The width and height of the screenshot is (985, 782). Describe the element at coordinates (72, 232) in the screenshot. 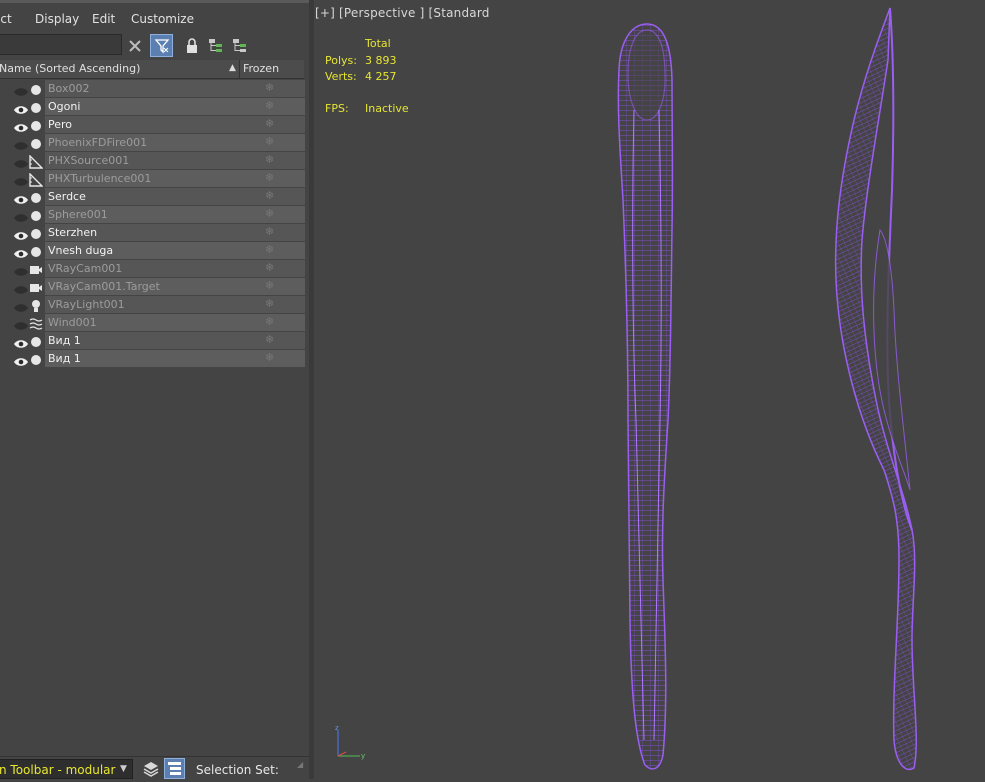

I see `object-name: Sterzhen` at that location.